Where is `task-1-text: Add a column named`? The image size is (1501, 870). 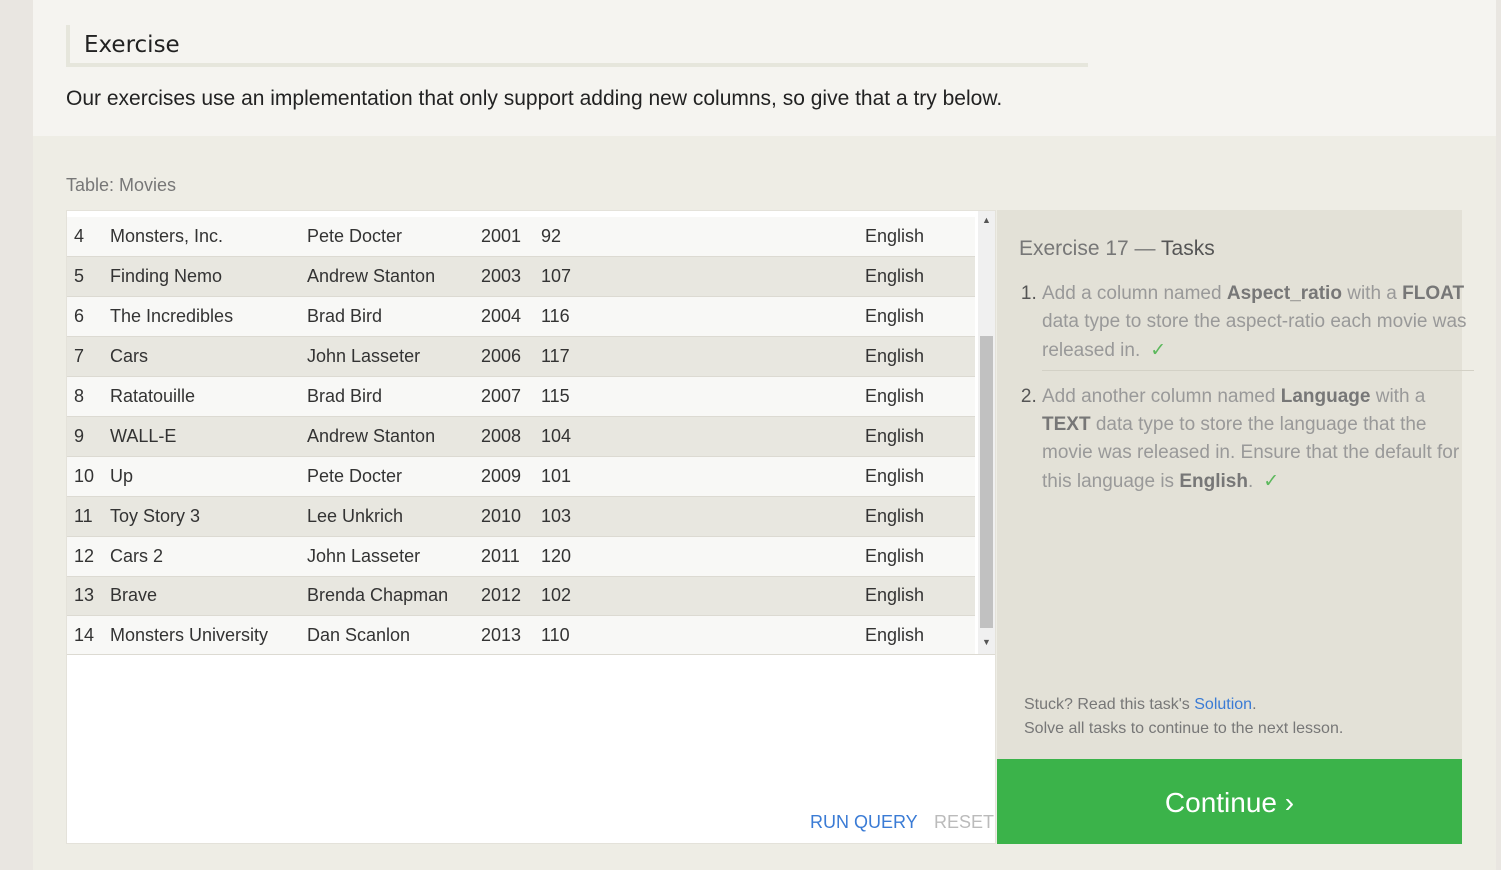 task-1-text: Add a column named is located at coordinates (1134, 293).